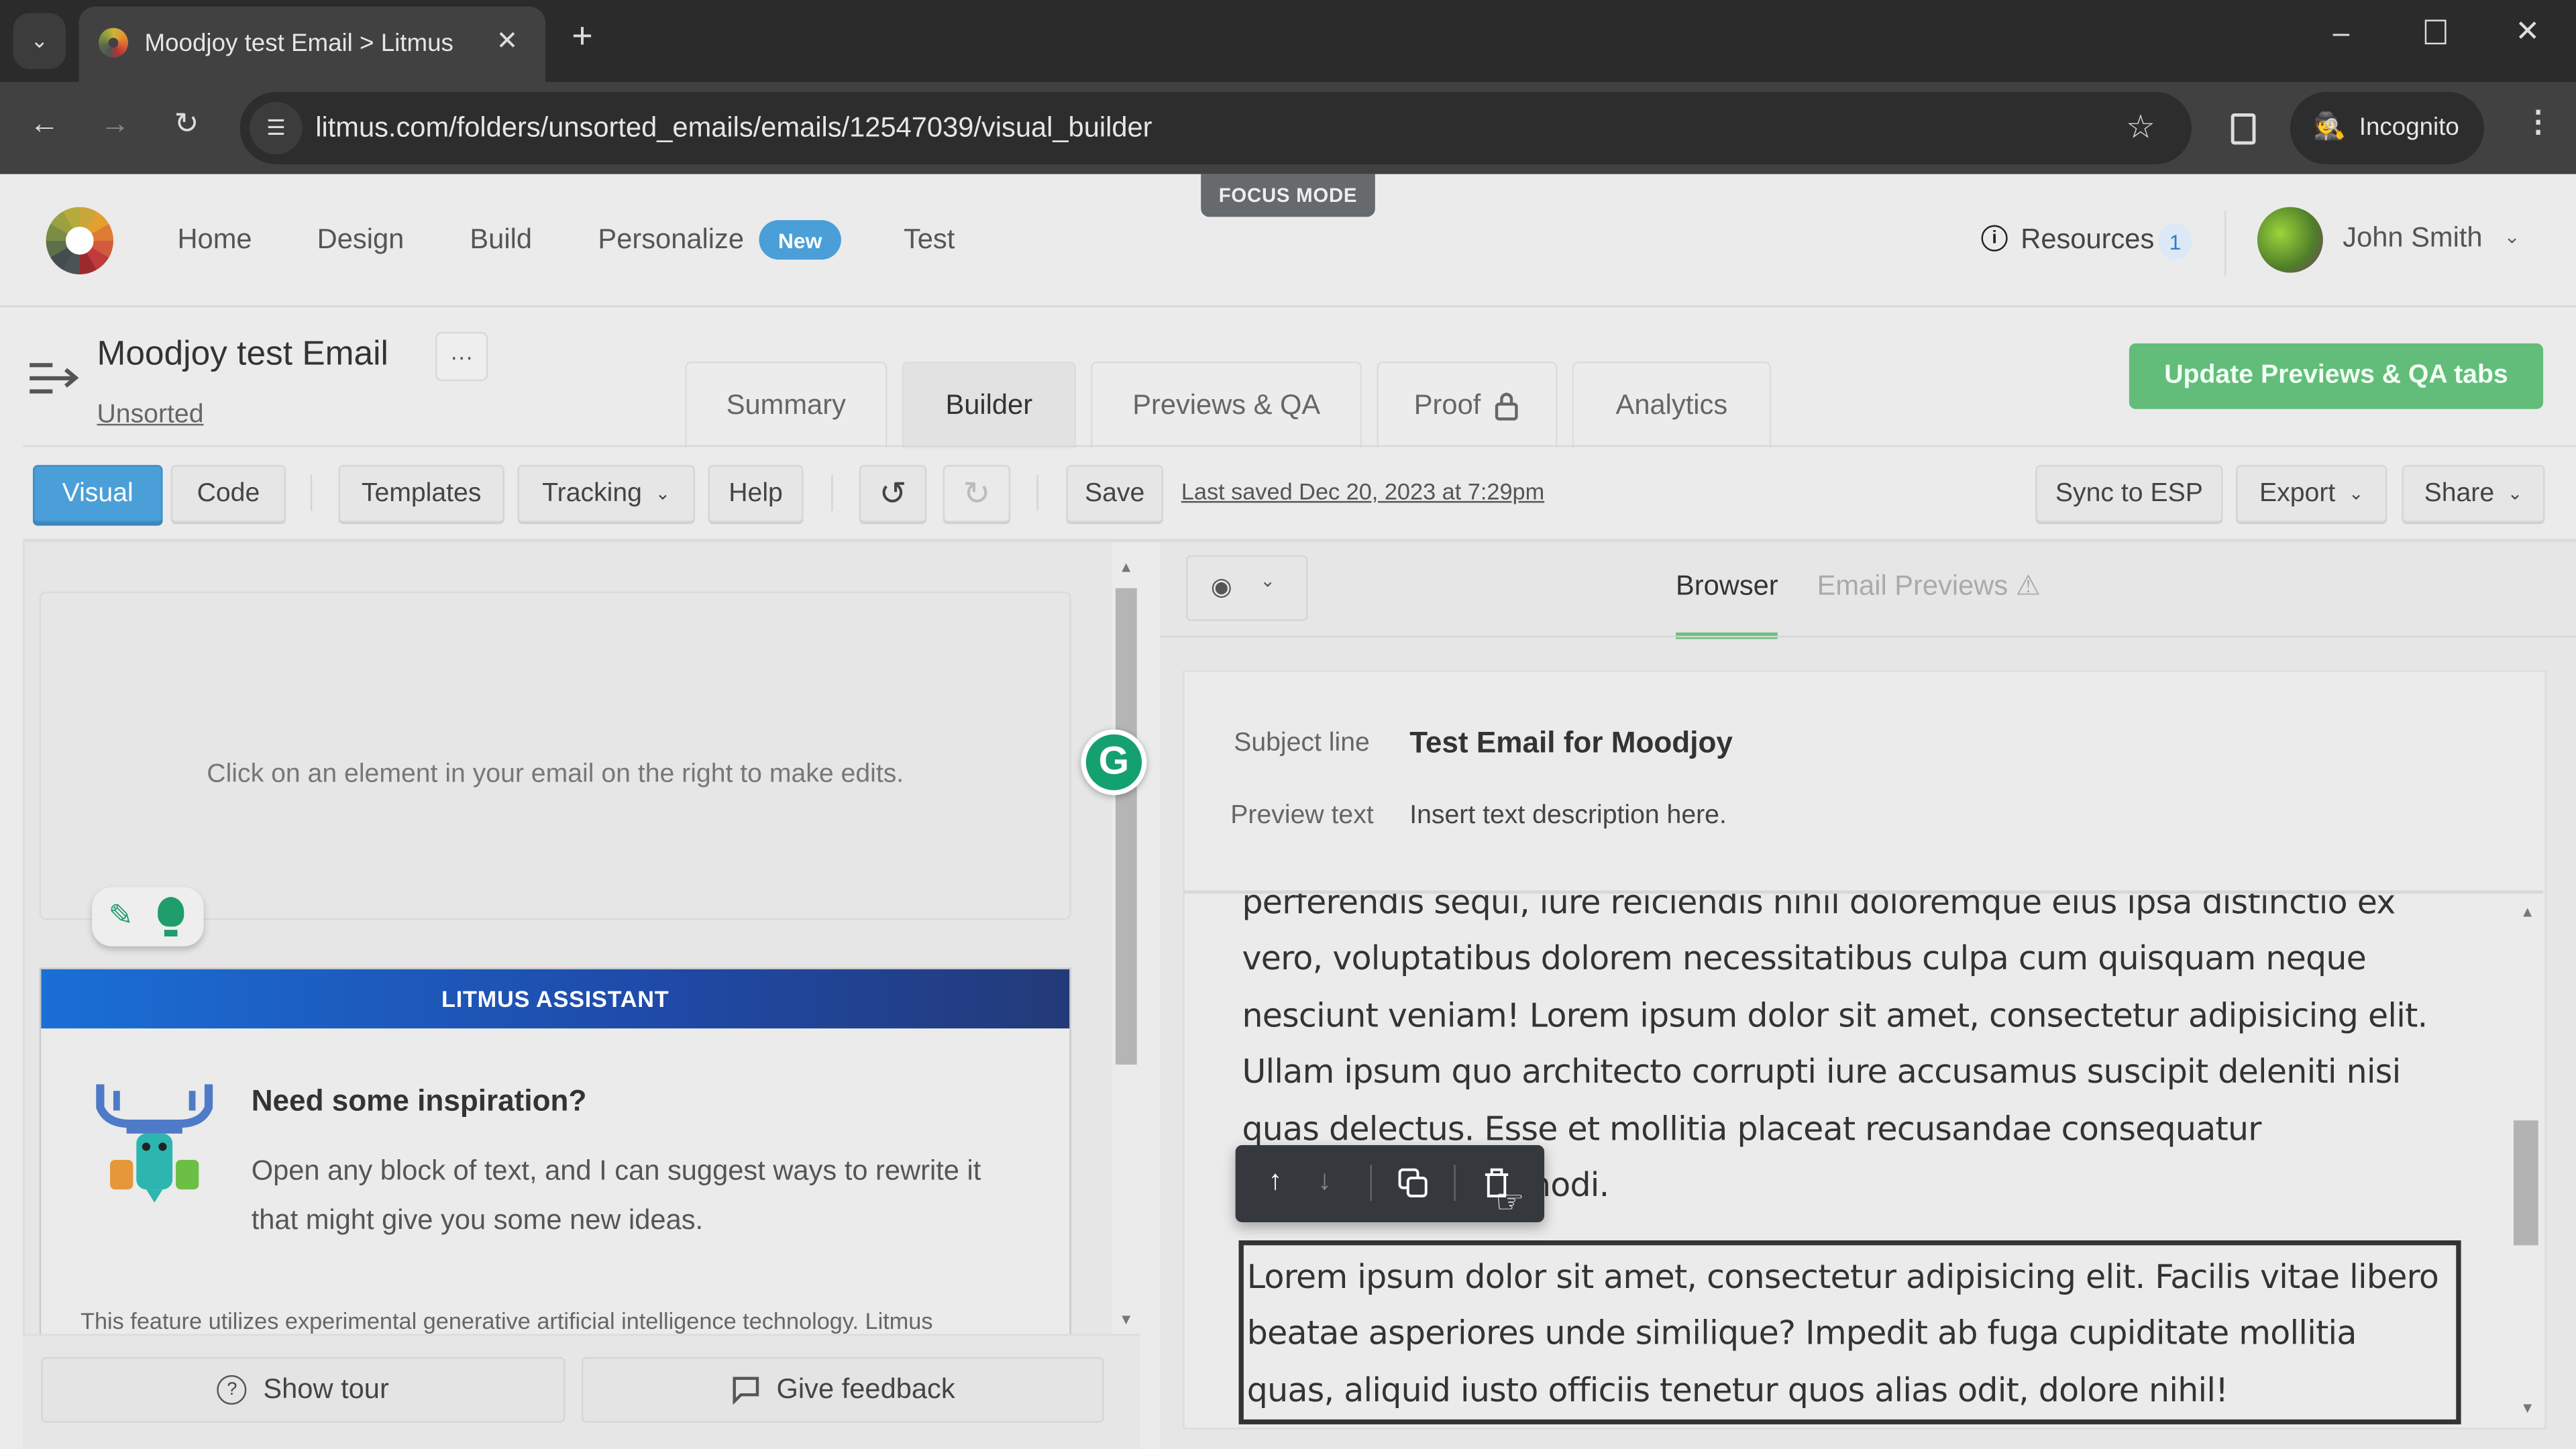 The height and width of the screenshot is (1449, 2576). What do you see at coordinates (1221, 587) in the screenshot?
I see `eye-icon: ◉` at bounding box center [1221, 587].